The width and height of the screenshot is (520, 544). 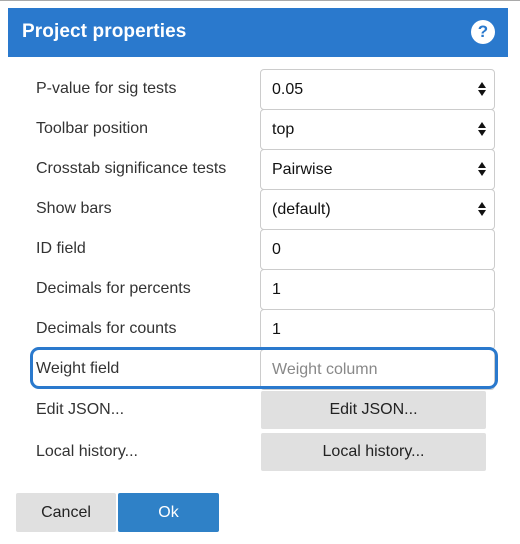 What do you see at coordinates (377, 329) in the screenshot?
I see `decimals-counts-input: 1` at bounding box center [377, 329].